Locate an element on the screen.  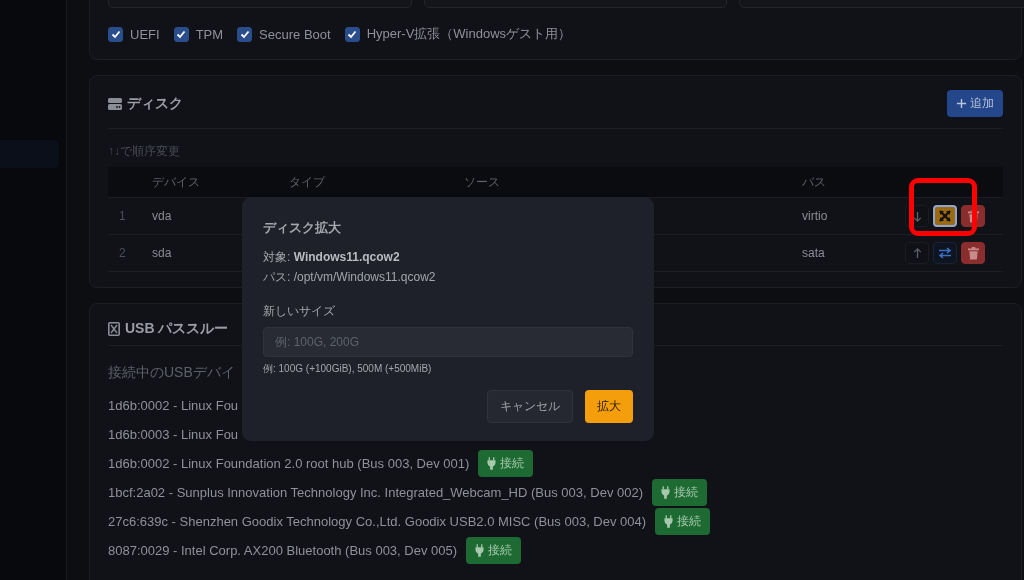
cancel-button: キャンセル is located at coordinates (530, 406).